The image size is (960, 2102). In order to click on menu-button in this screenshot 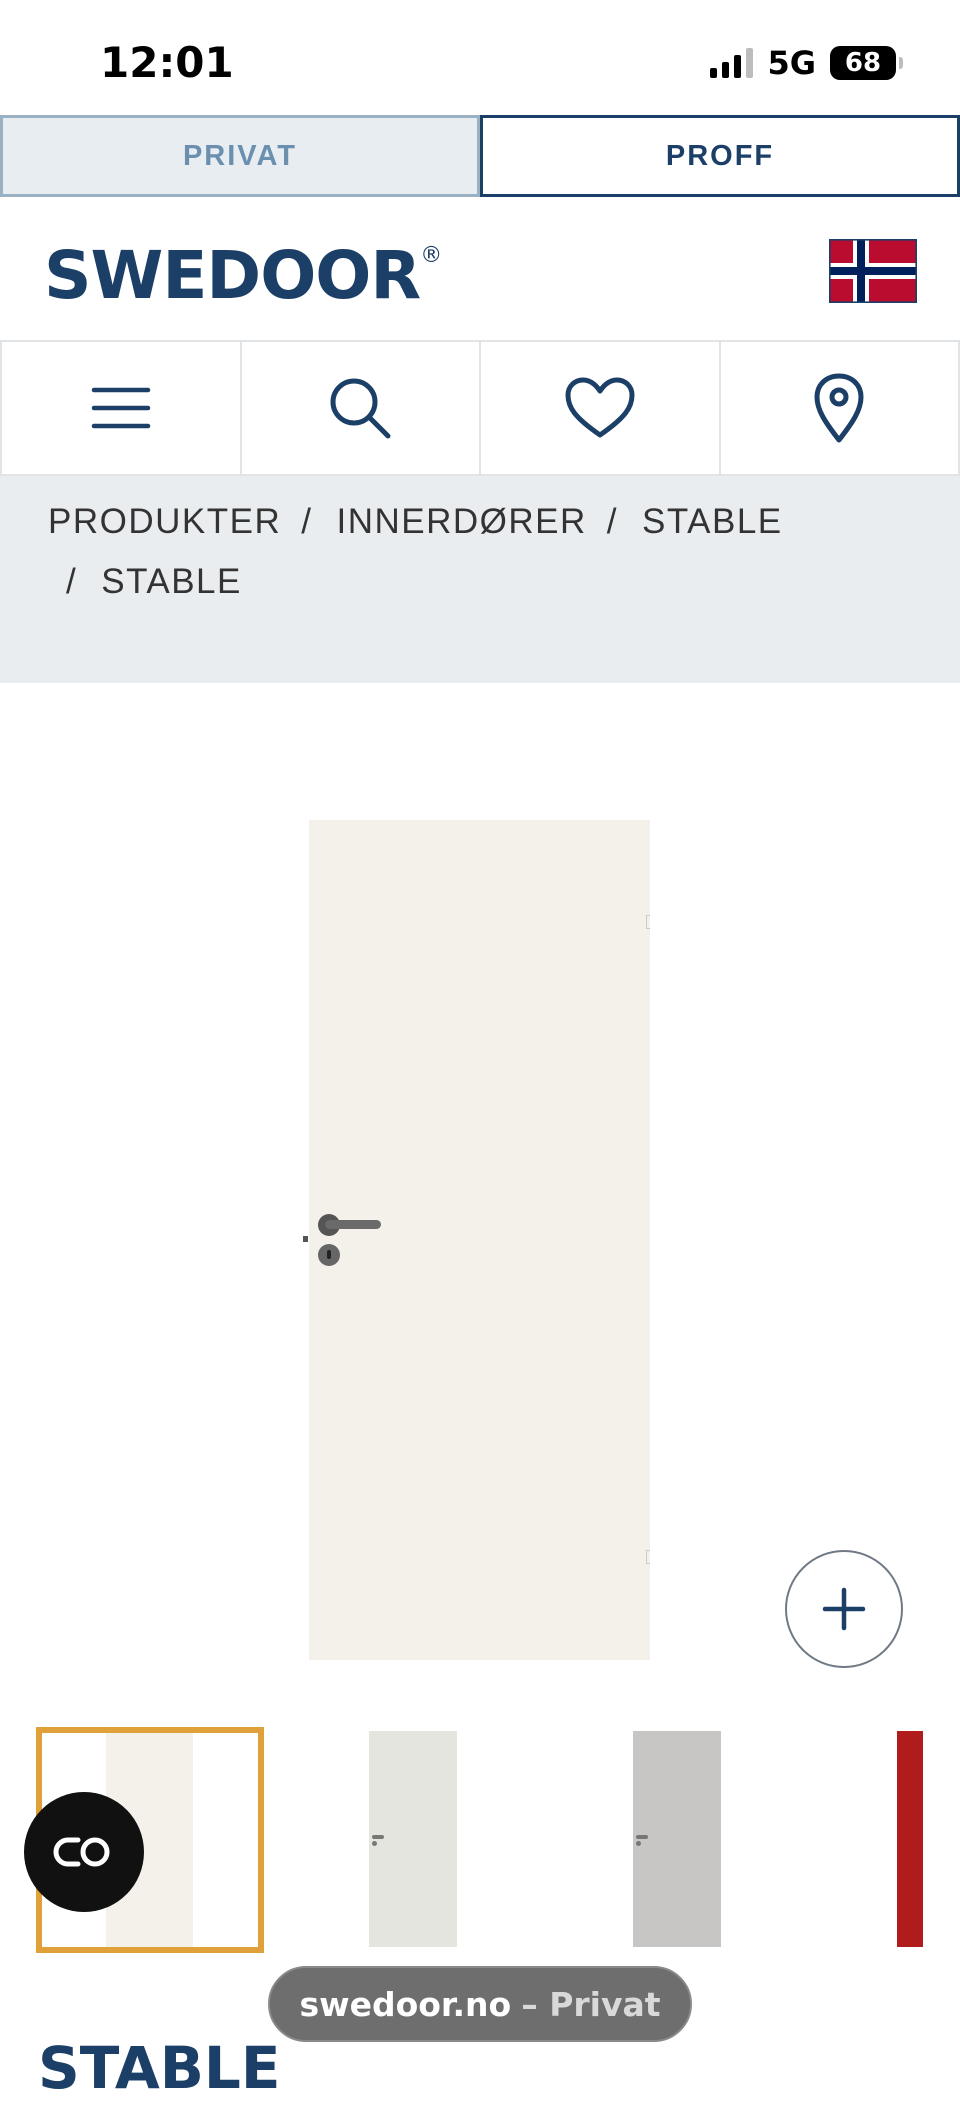, I will do `click(121, 408)`.